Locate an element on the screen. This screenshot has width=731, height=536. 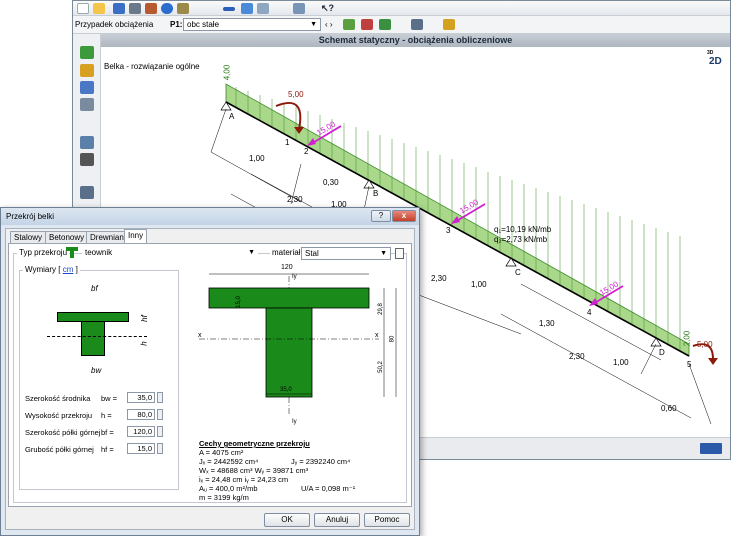
trash-icon is located at coordinates (87, 159).